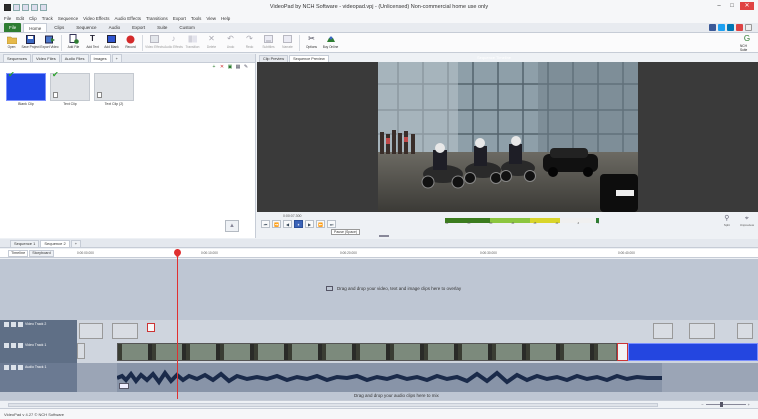  I want to click on scrollbar-thumb, so click(333, 405).